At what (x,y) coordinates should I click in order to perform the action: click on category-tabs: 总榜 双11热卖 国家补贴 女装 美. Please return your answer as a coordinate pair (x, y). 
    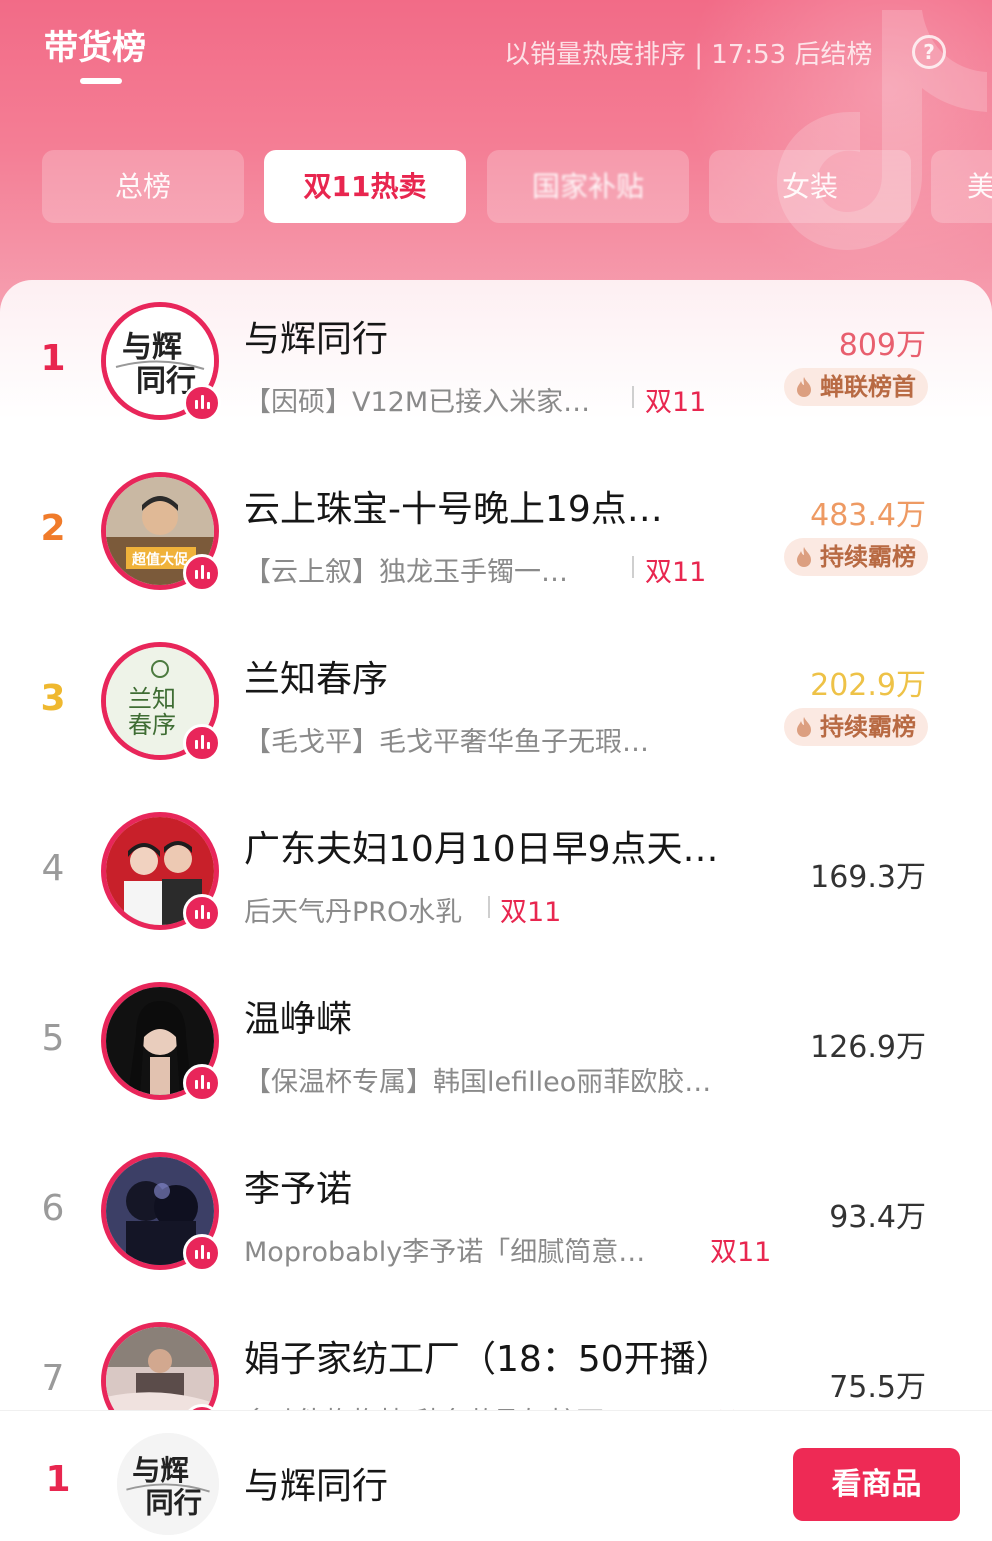
    Looking at the image, I should click on (517, 186).